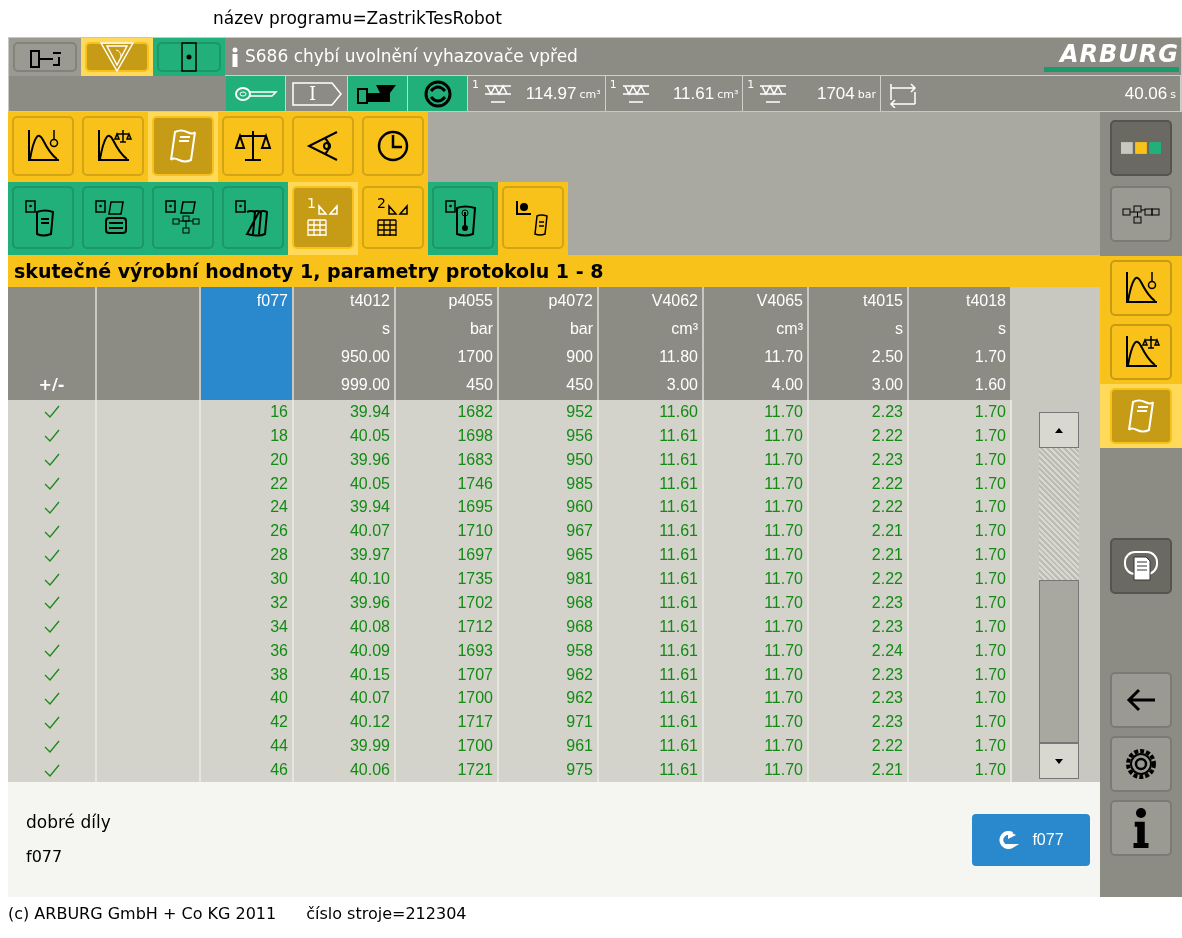  Describe the element at coordinates (548, 603) in the screenshot. I see `table-cell: 968` at that location.